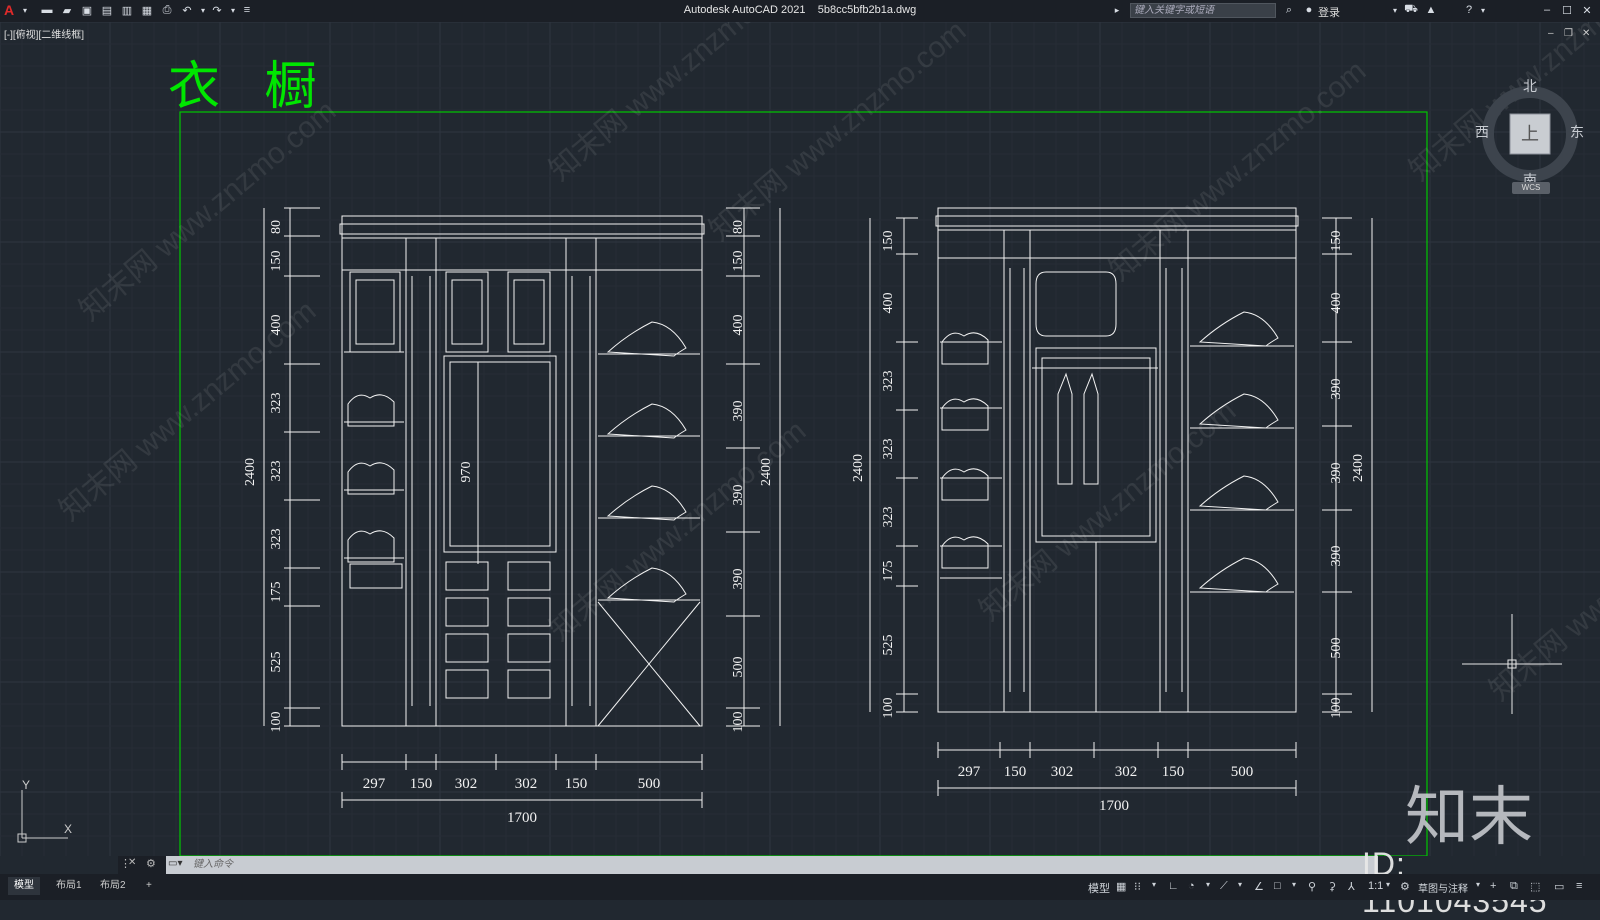 This screenshot has width=1600, height=920. What do you see at coordinates (888, 645) in the screenshot?
I see `right-vdim-6: 525` at bounding box center [888, 645].